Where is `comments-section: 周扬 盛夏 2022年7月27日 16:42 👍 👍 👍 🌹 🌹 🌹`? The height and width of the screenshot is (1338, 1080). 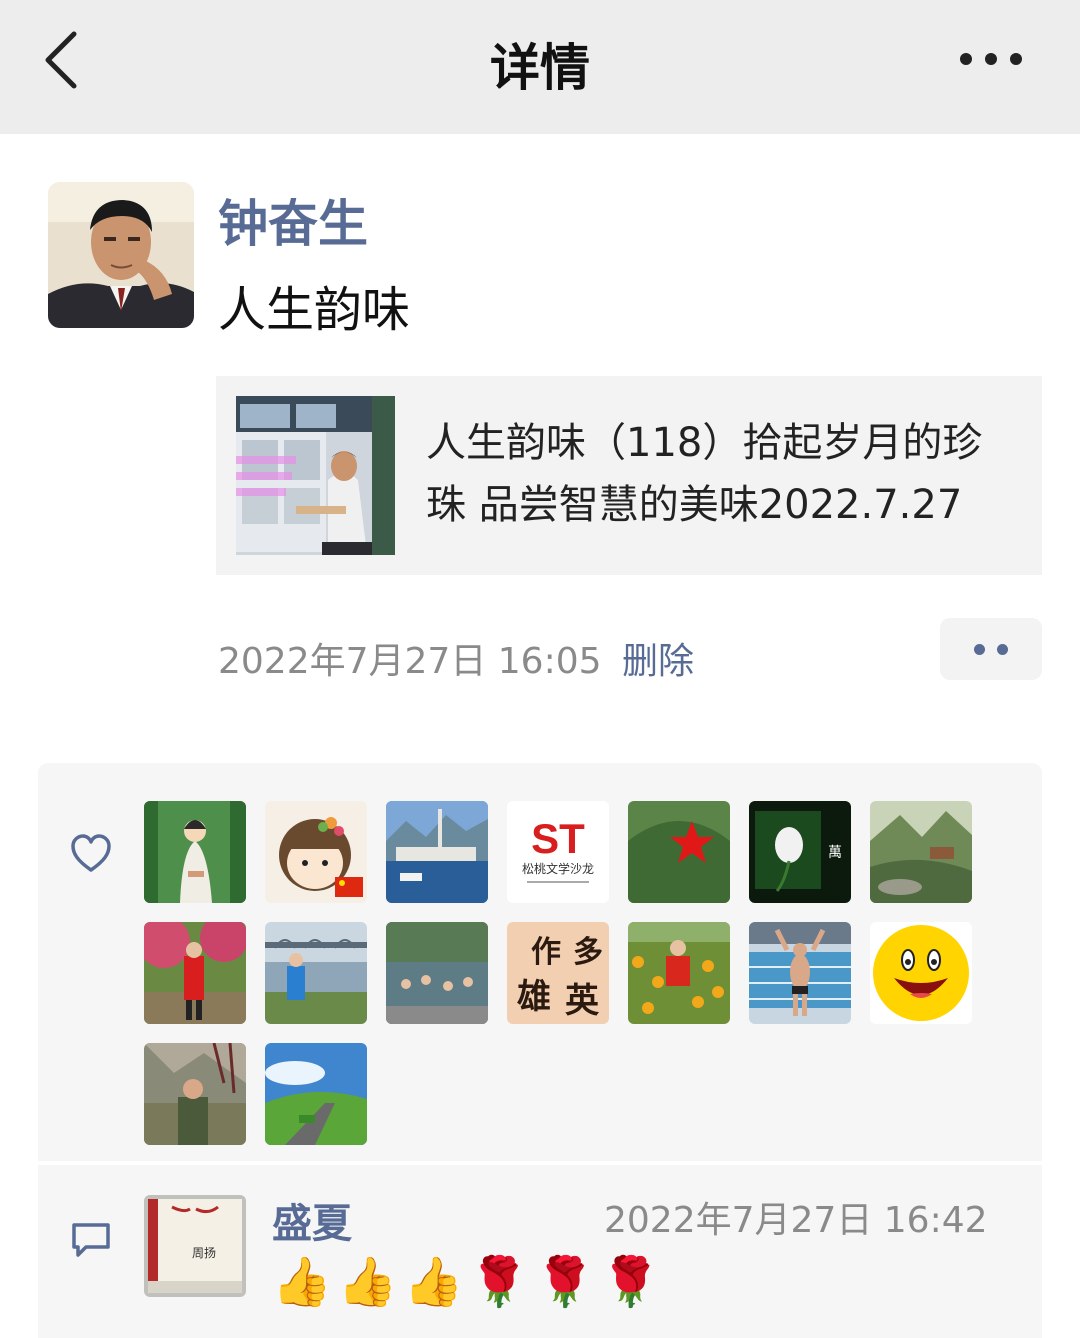 comments-section: 周扬 盛夏 2022年7月27日 16:42 👍 👍 👍 🌹 🌹 🌹 is located at coordinates (540, 1251).